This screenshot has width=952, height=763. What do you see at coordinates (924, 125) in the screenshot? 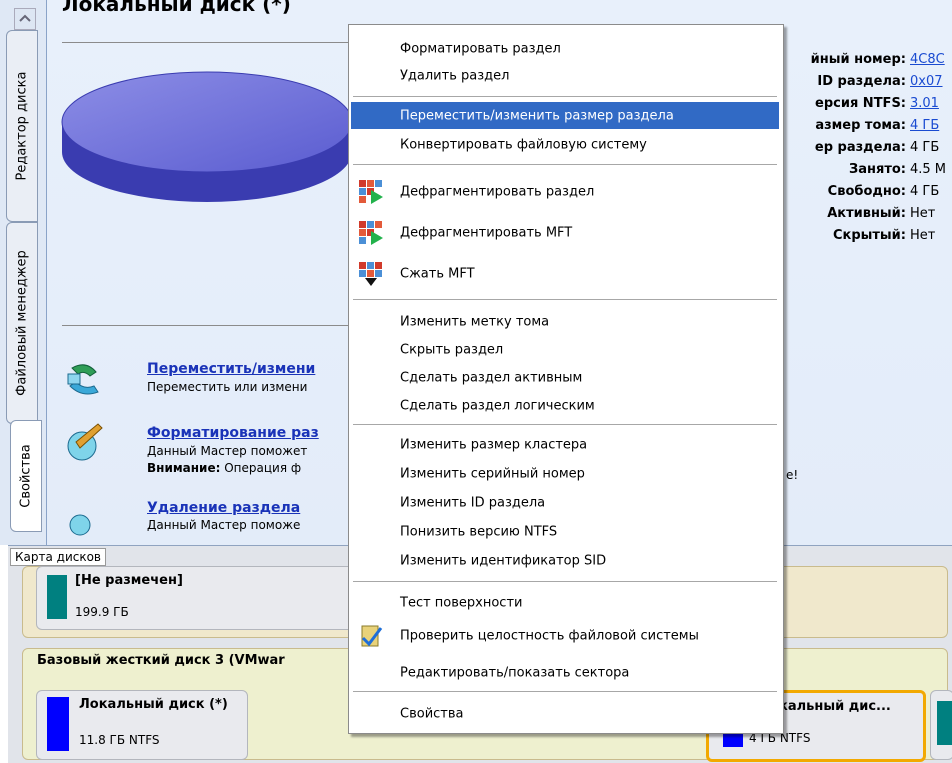
I see `prop-volsize-value: 4 ГБ` at bounding box center [924, 125].